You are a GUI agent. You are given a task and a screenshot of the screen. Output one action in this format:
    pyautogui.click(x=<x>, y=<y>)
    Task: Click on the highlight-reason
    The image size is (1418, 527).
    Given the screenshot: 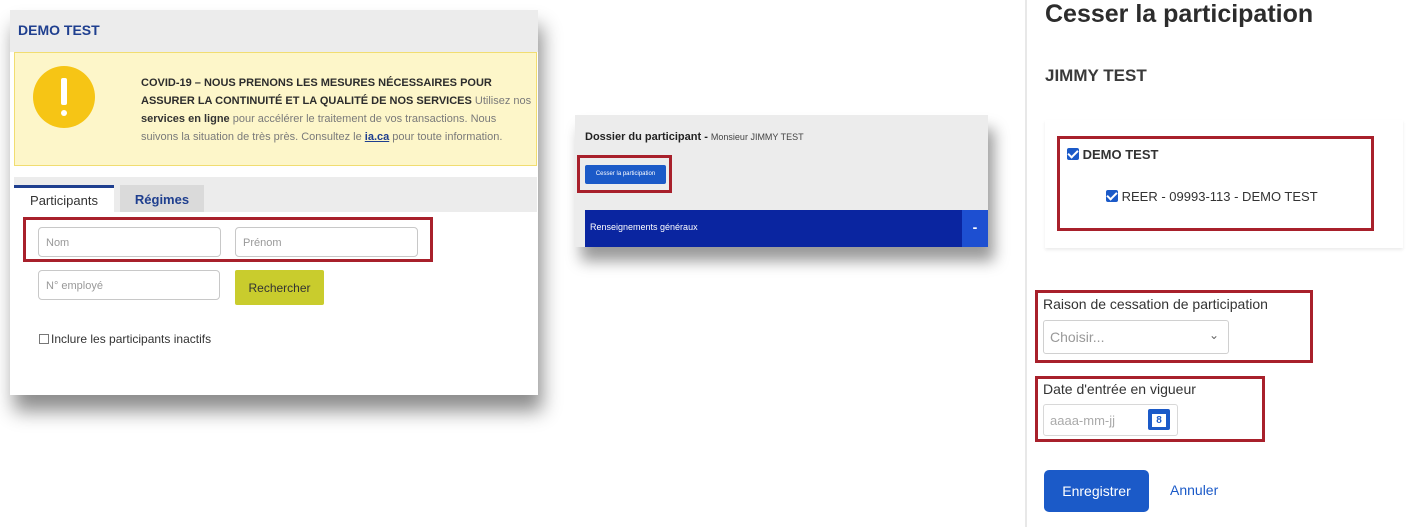 What is the action you would take?
    pyautogui.click(x=1174, y=326)
    